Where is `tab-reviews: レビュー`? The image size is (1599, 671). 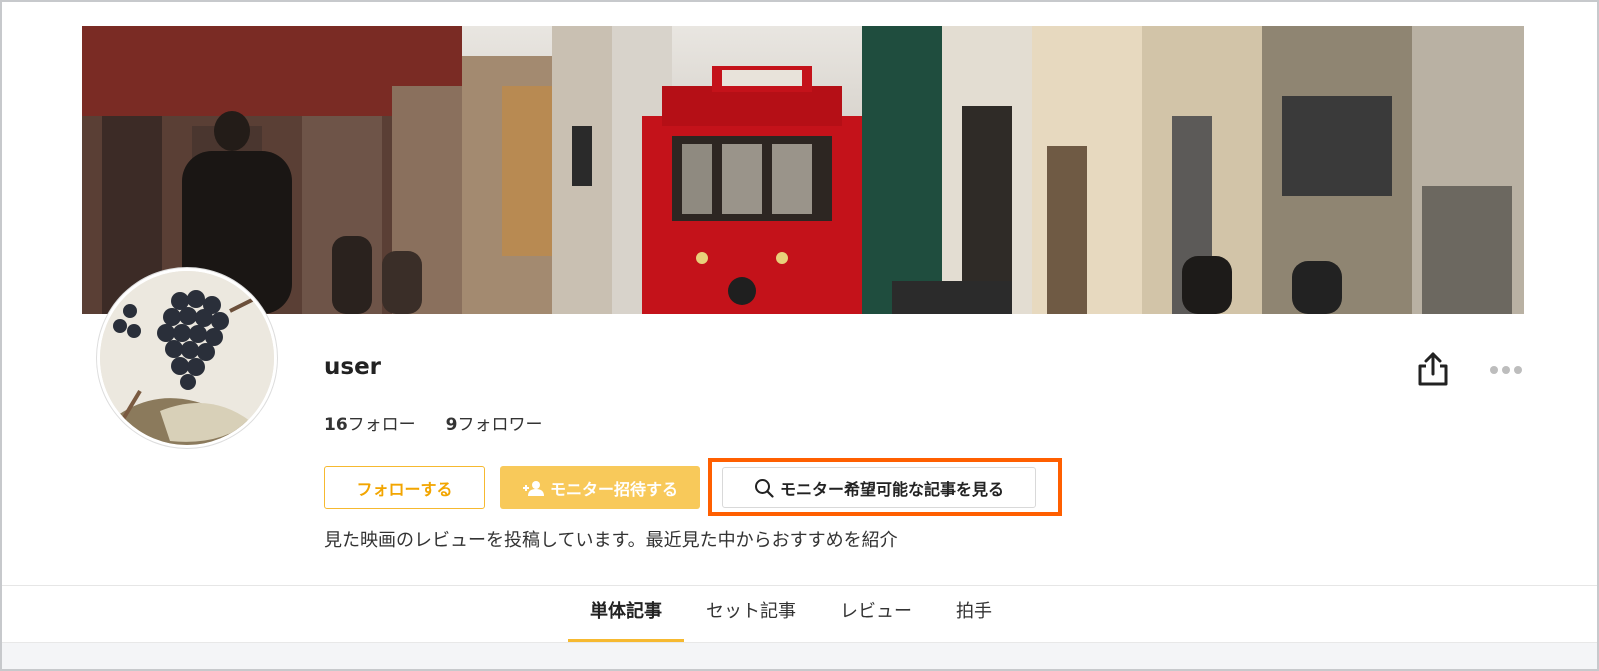 tab-reviews: レビュー is located at coordinates (876, 616).